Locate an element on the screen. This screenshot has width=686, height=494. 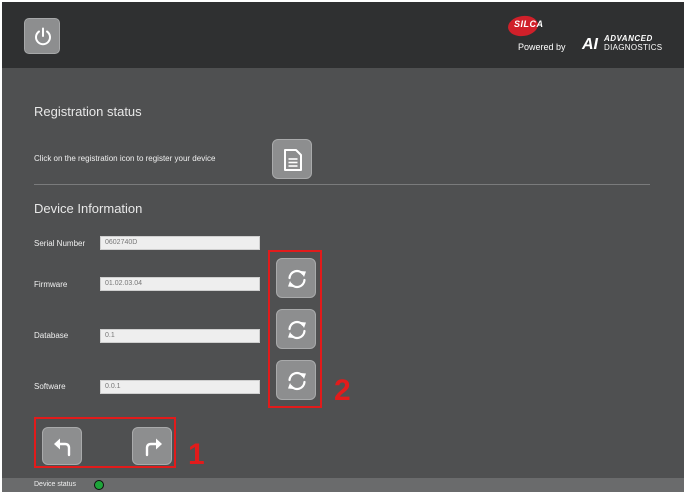
software-label: Software is located at coordinates (50, 386).